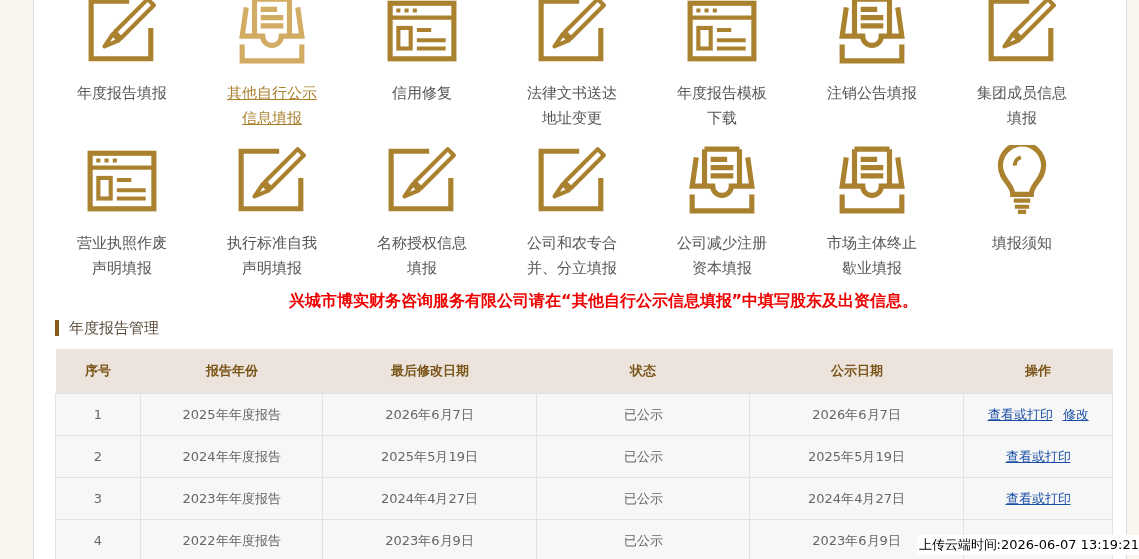 The width and height of the screenshot is (1139, 559). I want to click on table-cell: 3, so click(98, 498).